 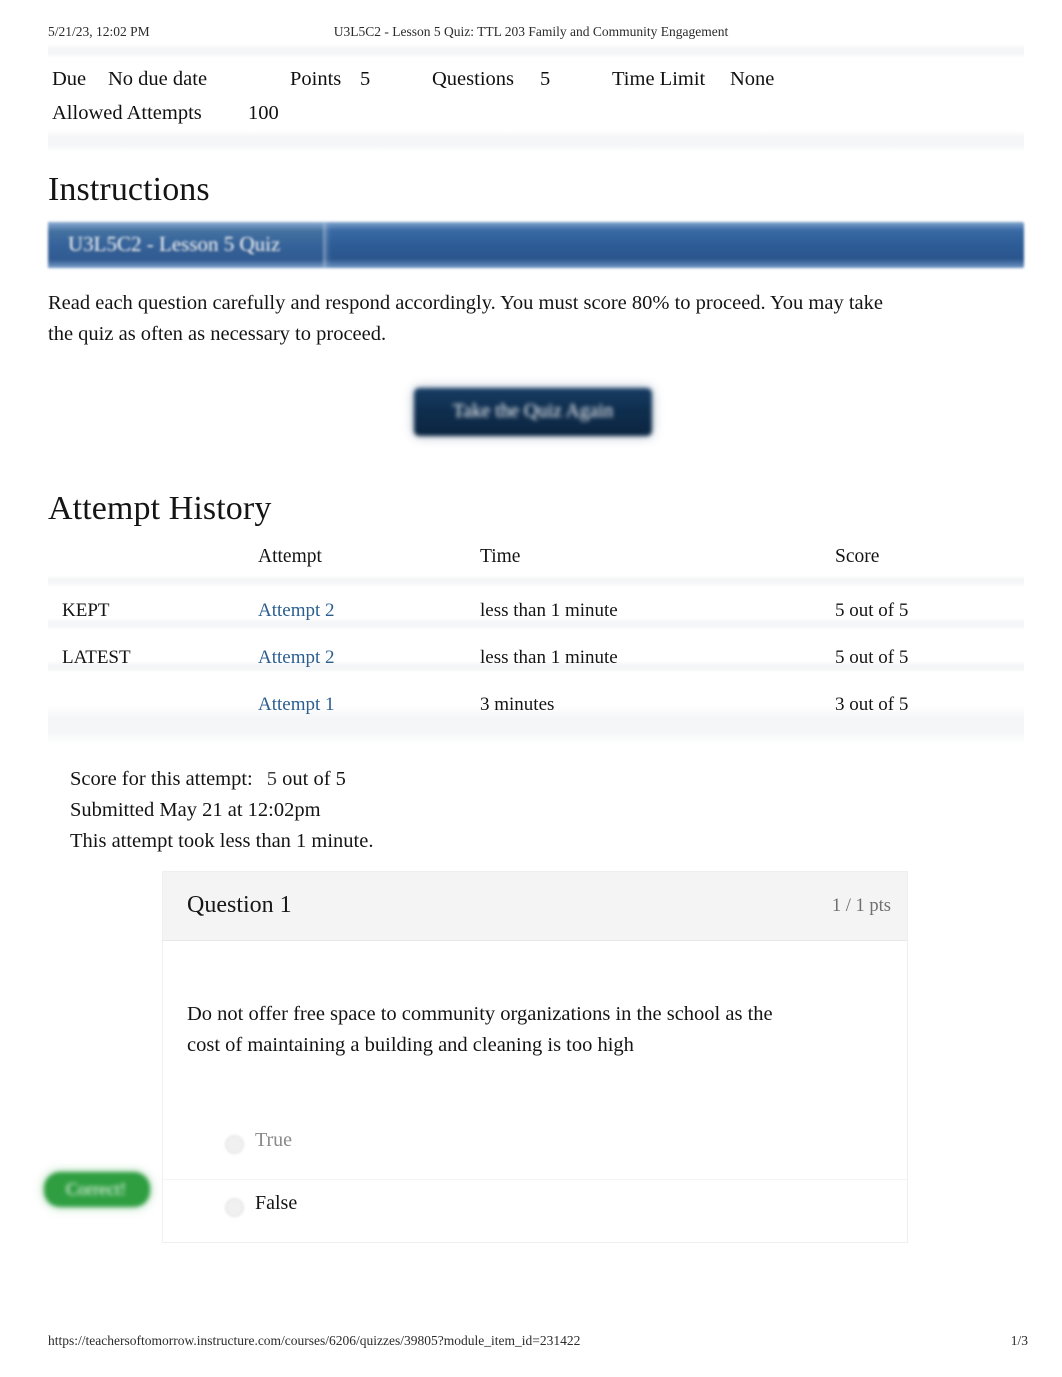 I want to click on row-flag: LATEST, so click(x=96, y=657).